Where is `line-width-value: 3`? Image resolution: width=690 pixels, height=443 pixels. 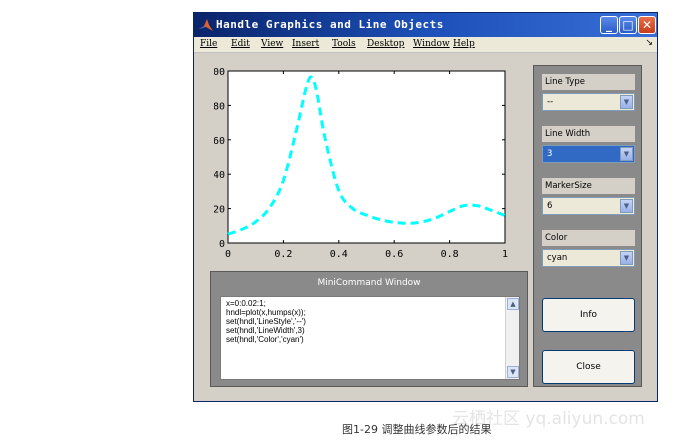 line-width-value: 3 is located at coordinates (550, 154).